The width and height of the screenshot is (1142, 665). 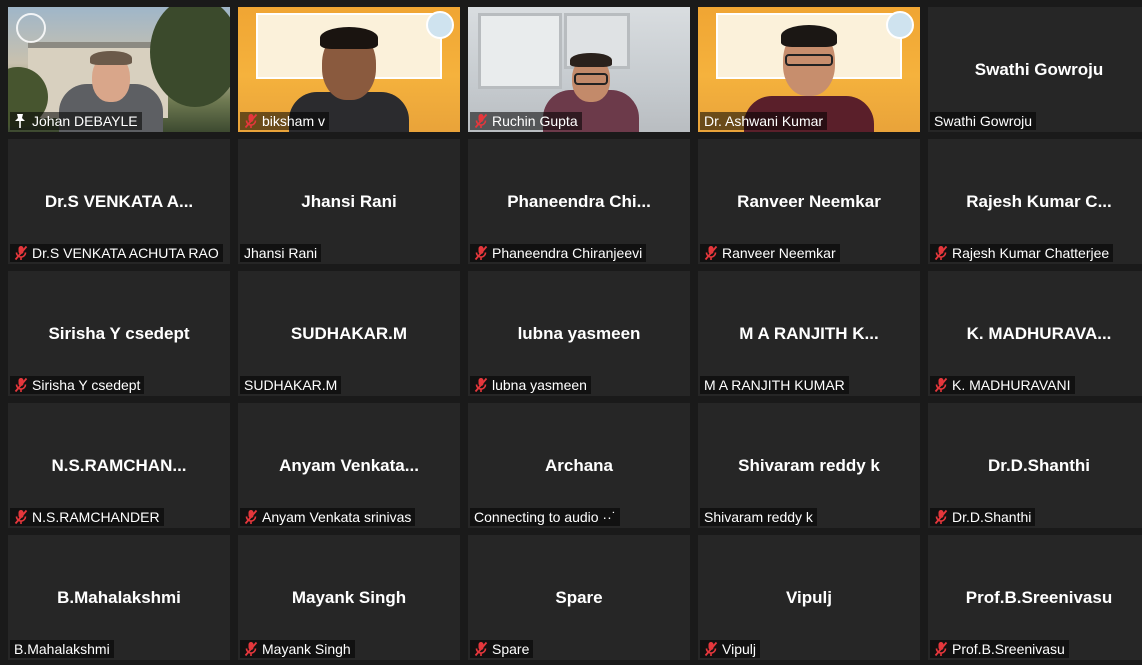 I want to click on participant-tile: Shivaram reddy k Shivaram reddy k, so click(x=809, y=465).